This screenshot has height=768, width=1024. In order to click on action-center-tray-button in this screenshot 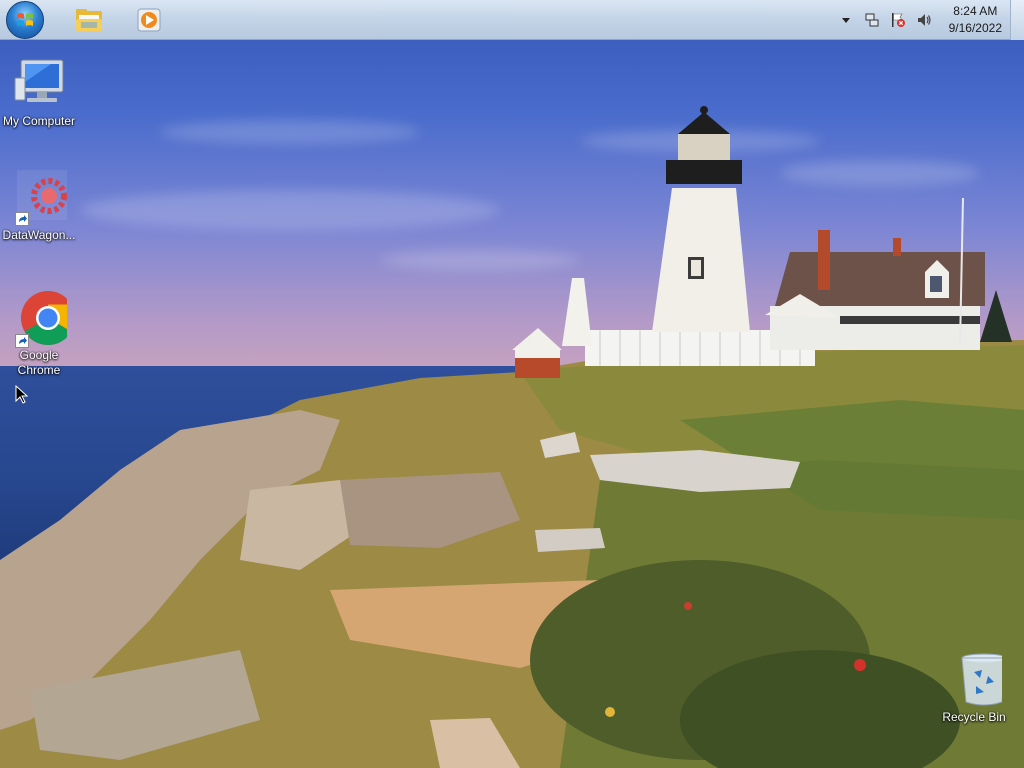, I will do `click(898, 20)`.